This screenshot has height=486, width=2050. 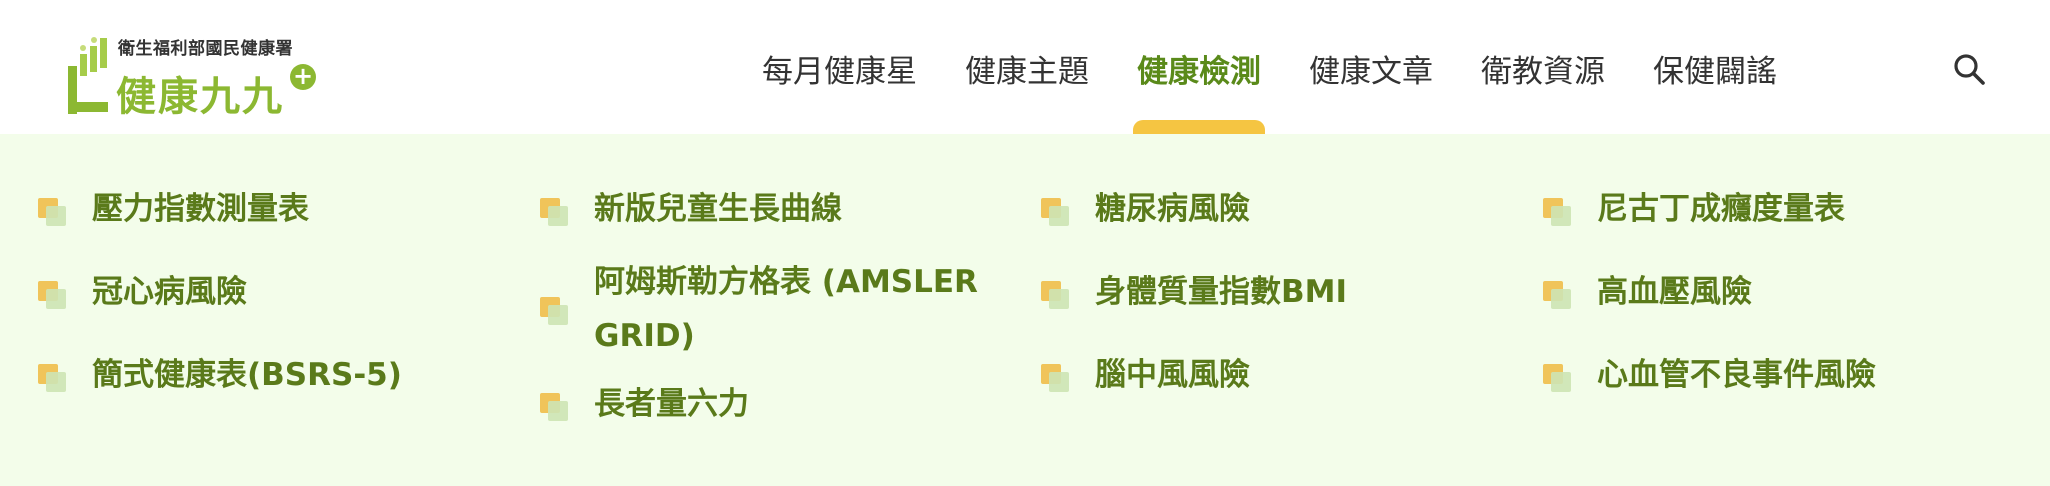 What do you see at coordinates (1543, 89) in the screenshot?
I see `nav-item-health-resources: 衛教資源` at bounding box center [1543, 89].